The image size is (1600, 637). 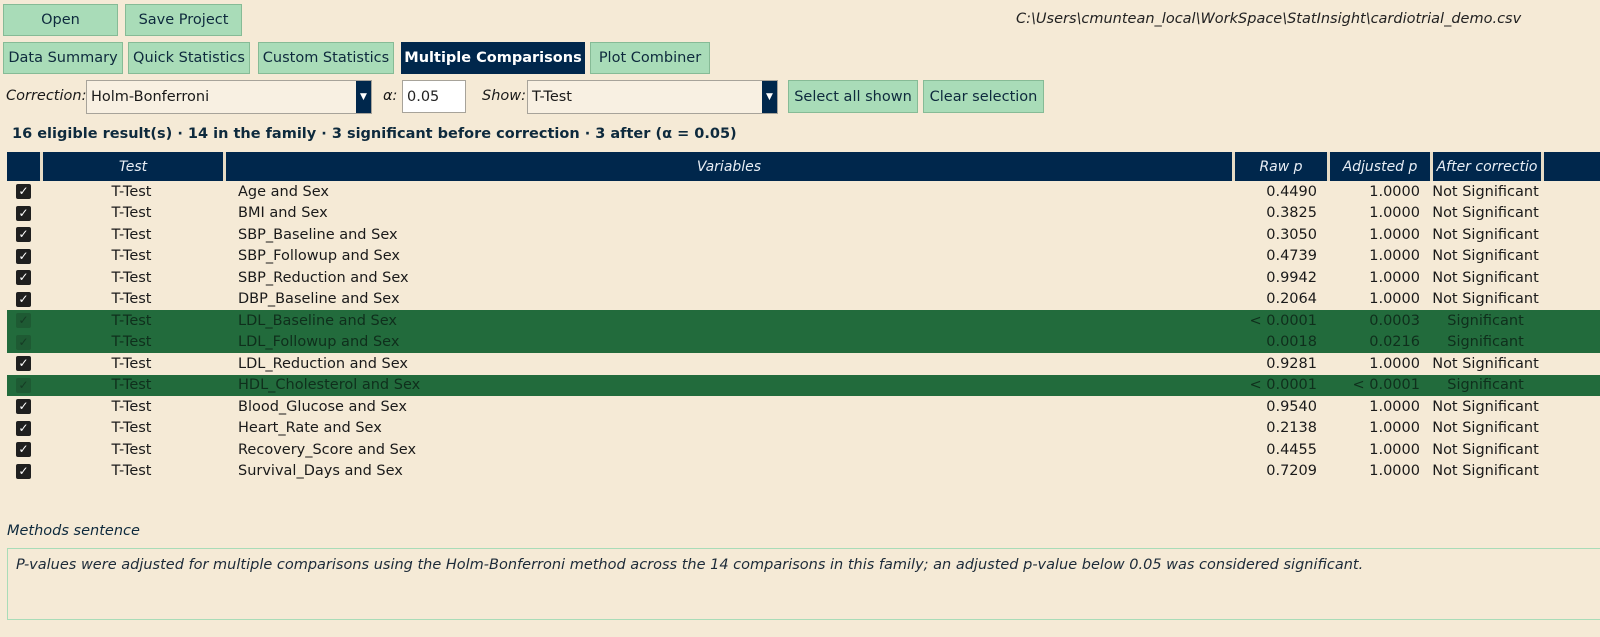 I want to click on column-header-select, so click(x=23, y=166).